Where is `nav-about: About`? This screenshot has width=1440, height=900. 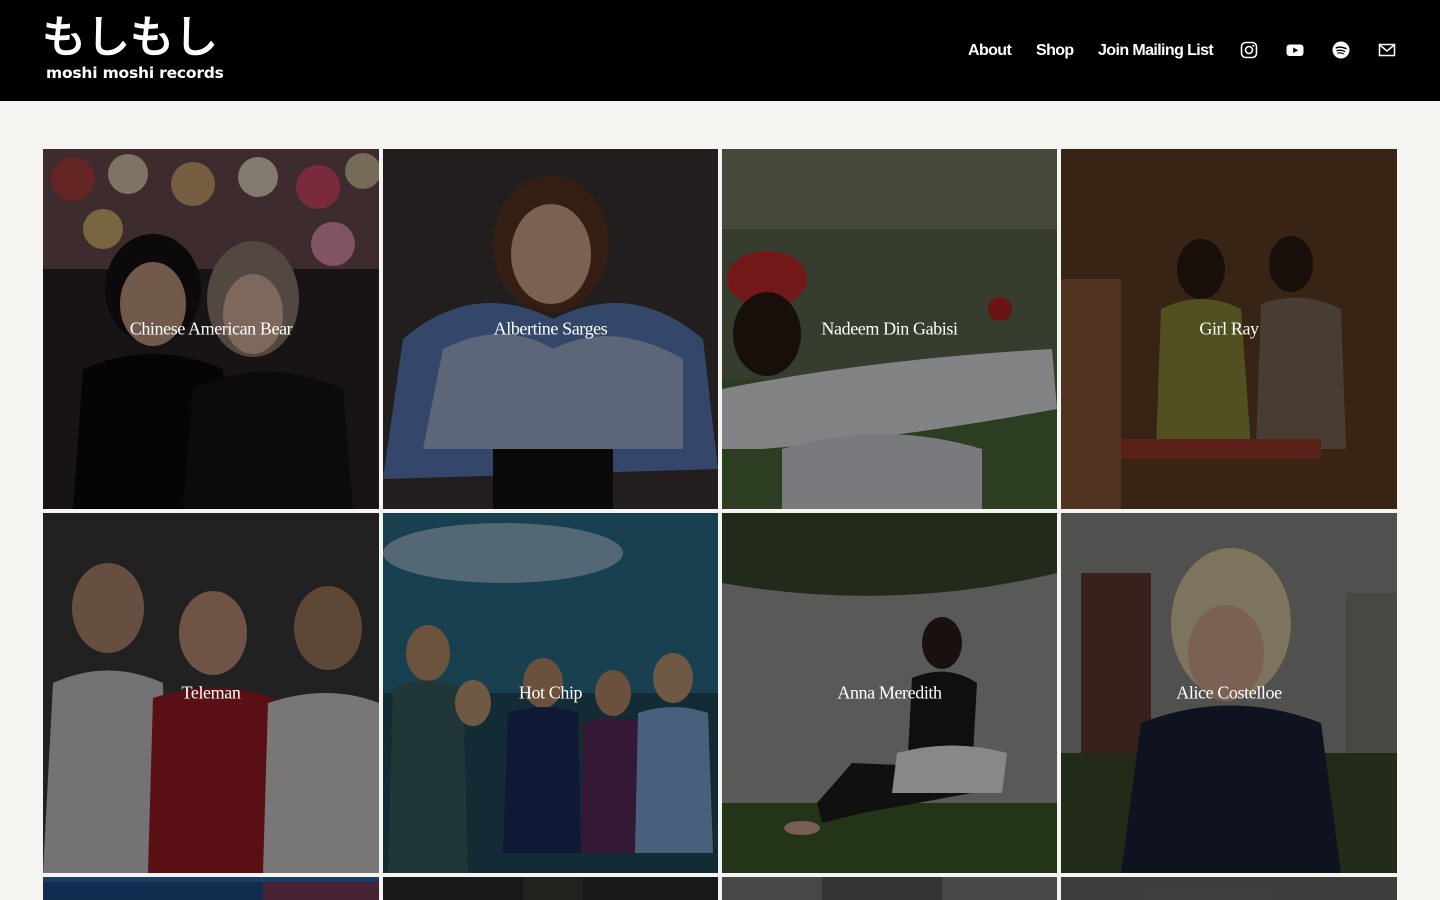 nav-about: About is located at coordinates (990, 51).